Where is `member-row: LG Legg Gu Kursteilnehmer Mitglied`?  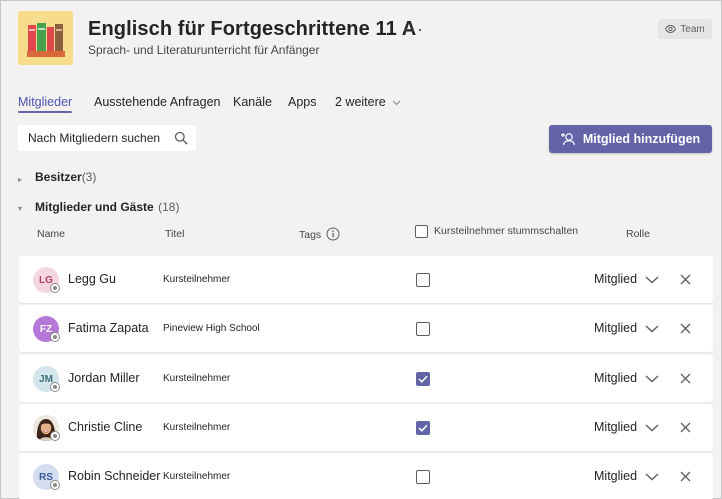
member-row: LG Legg Gu Kursteilnehmer Mitglied is located at coordinates (366, 279).